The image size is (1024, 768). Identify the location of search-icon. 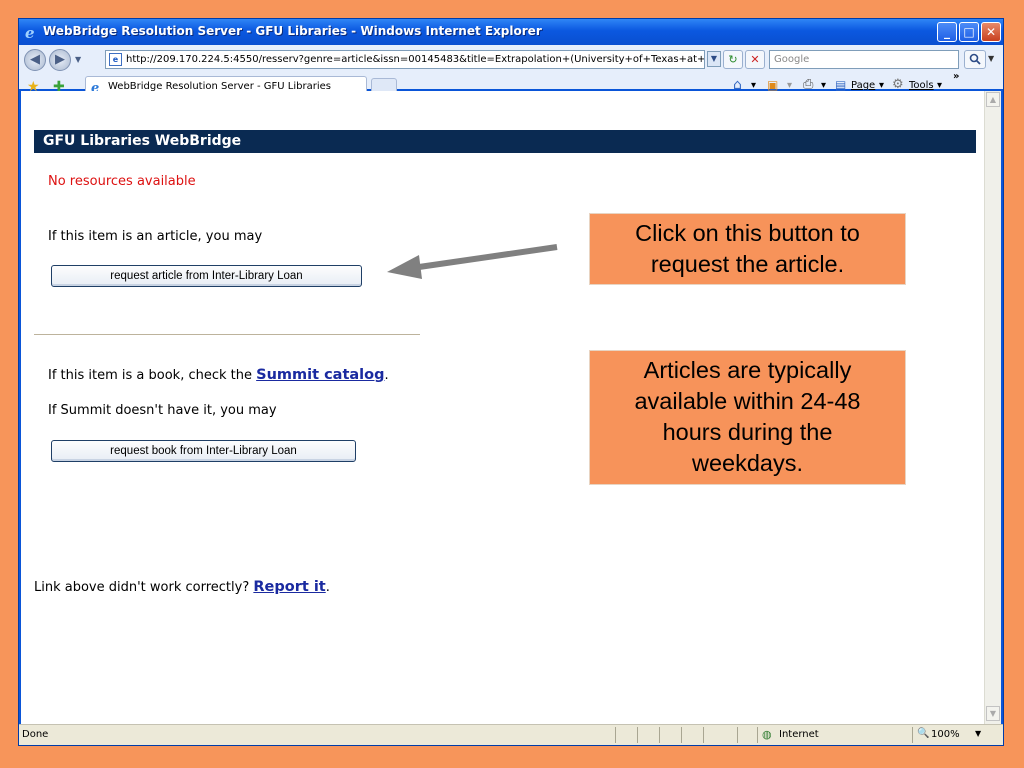
(975, 59).